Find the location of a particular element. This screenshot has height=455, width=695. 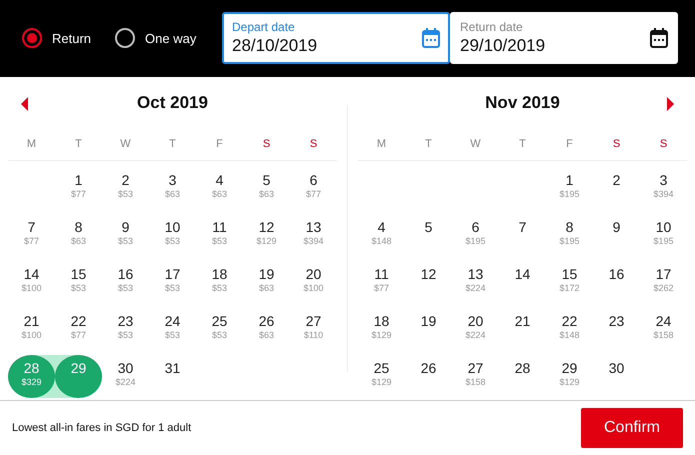

calendar-day: 30 $224 is located at coordinates (125, 376).